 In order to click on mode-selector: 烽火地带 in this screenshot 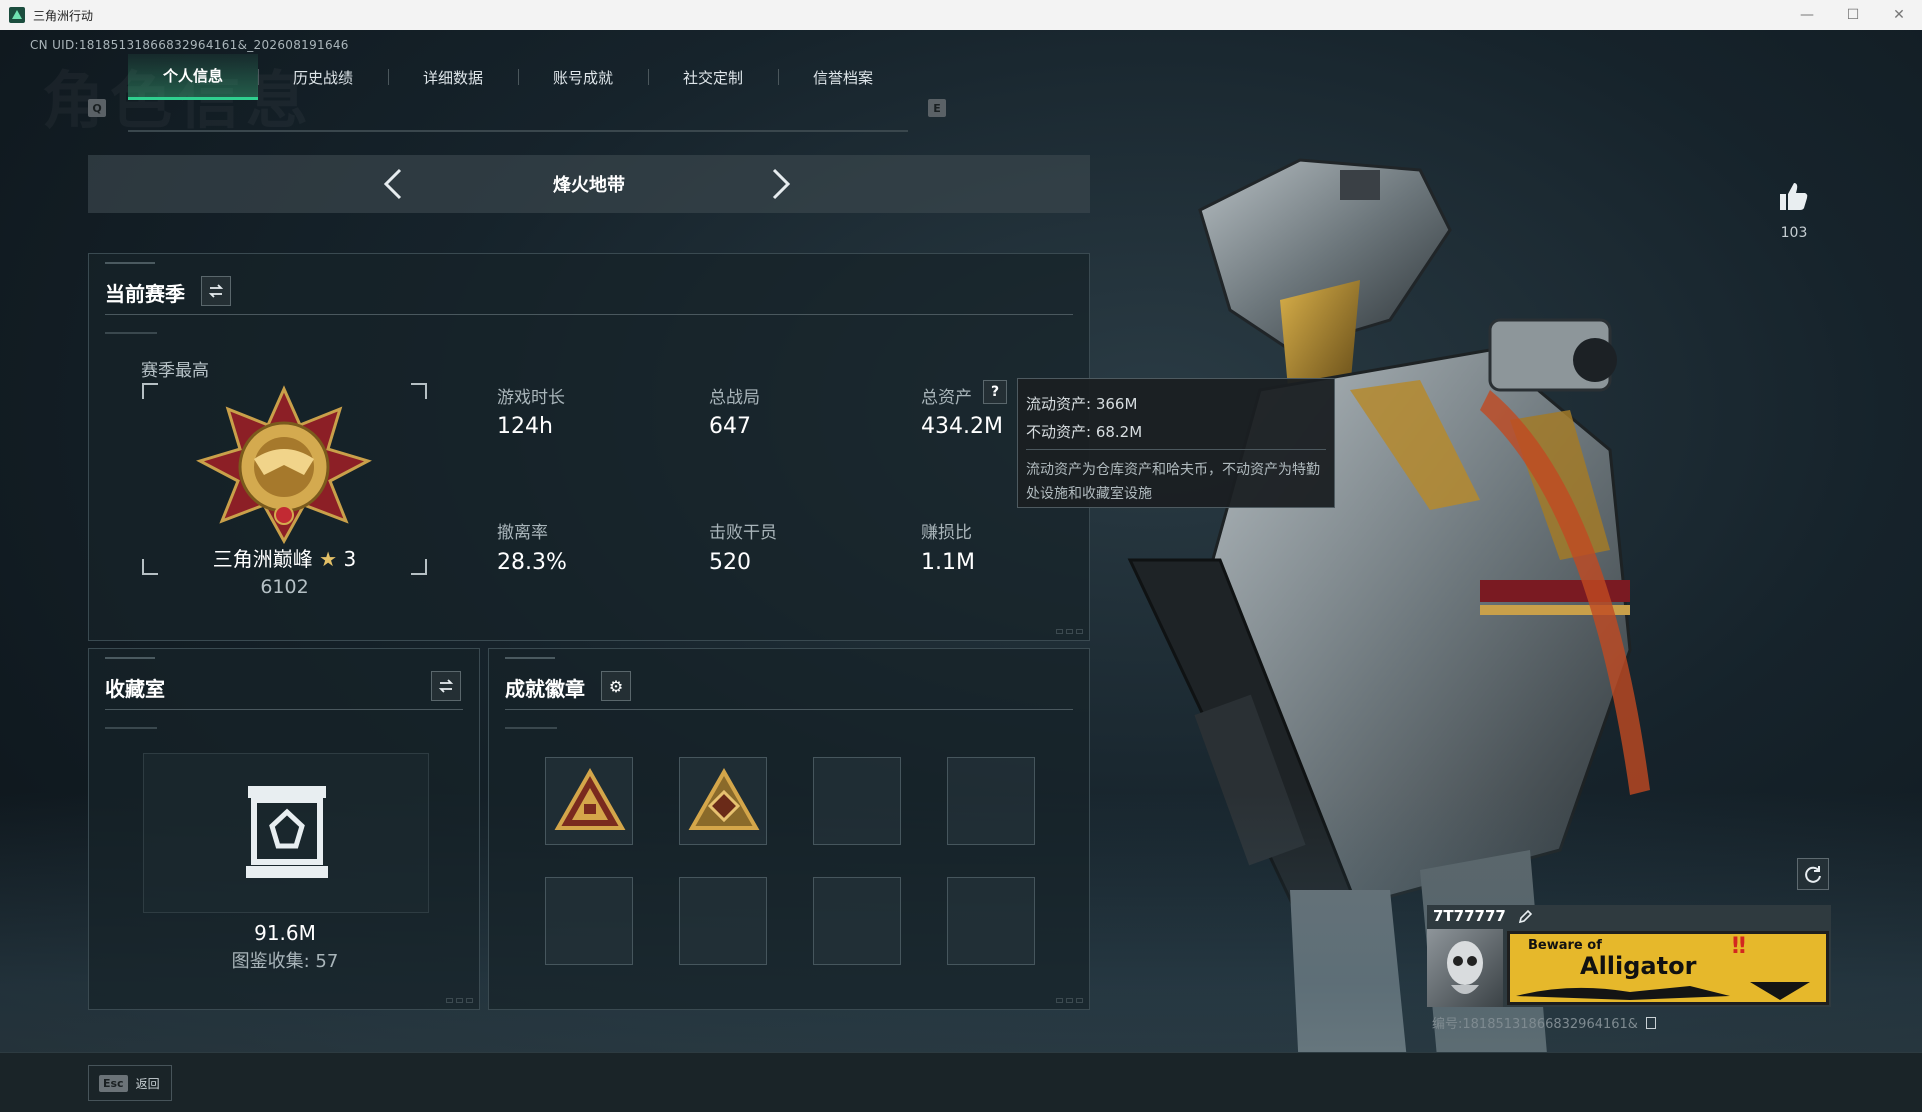, I will do `click(589, 184)`.